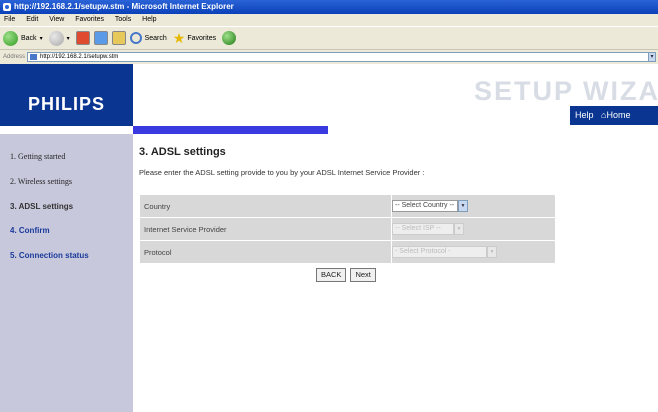 Image resolution: width=658 pixels, height=412 pixels. What do you see at coordinates (652, 57) in the screenshot?
I see `address-dropdown-icon: ▾` at bounding box center [652, 57].